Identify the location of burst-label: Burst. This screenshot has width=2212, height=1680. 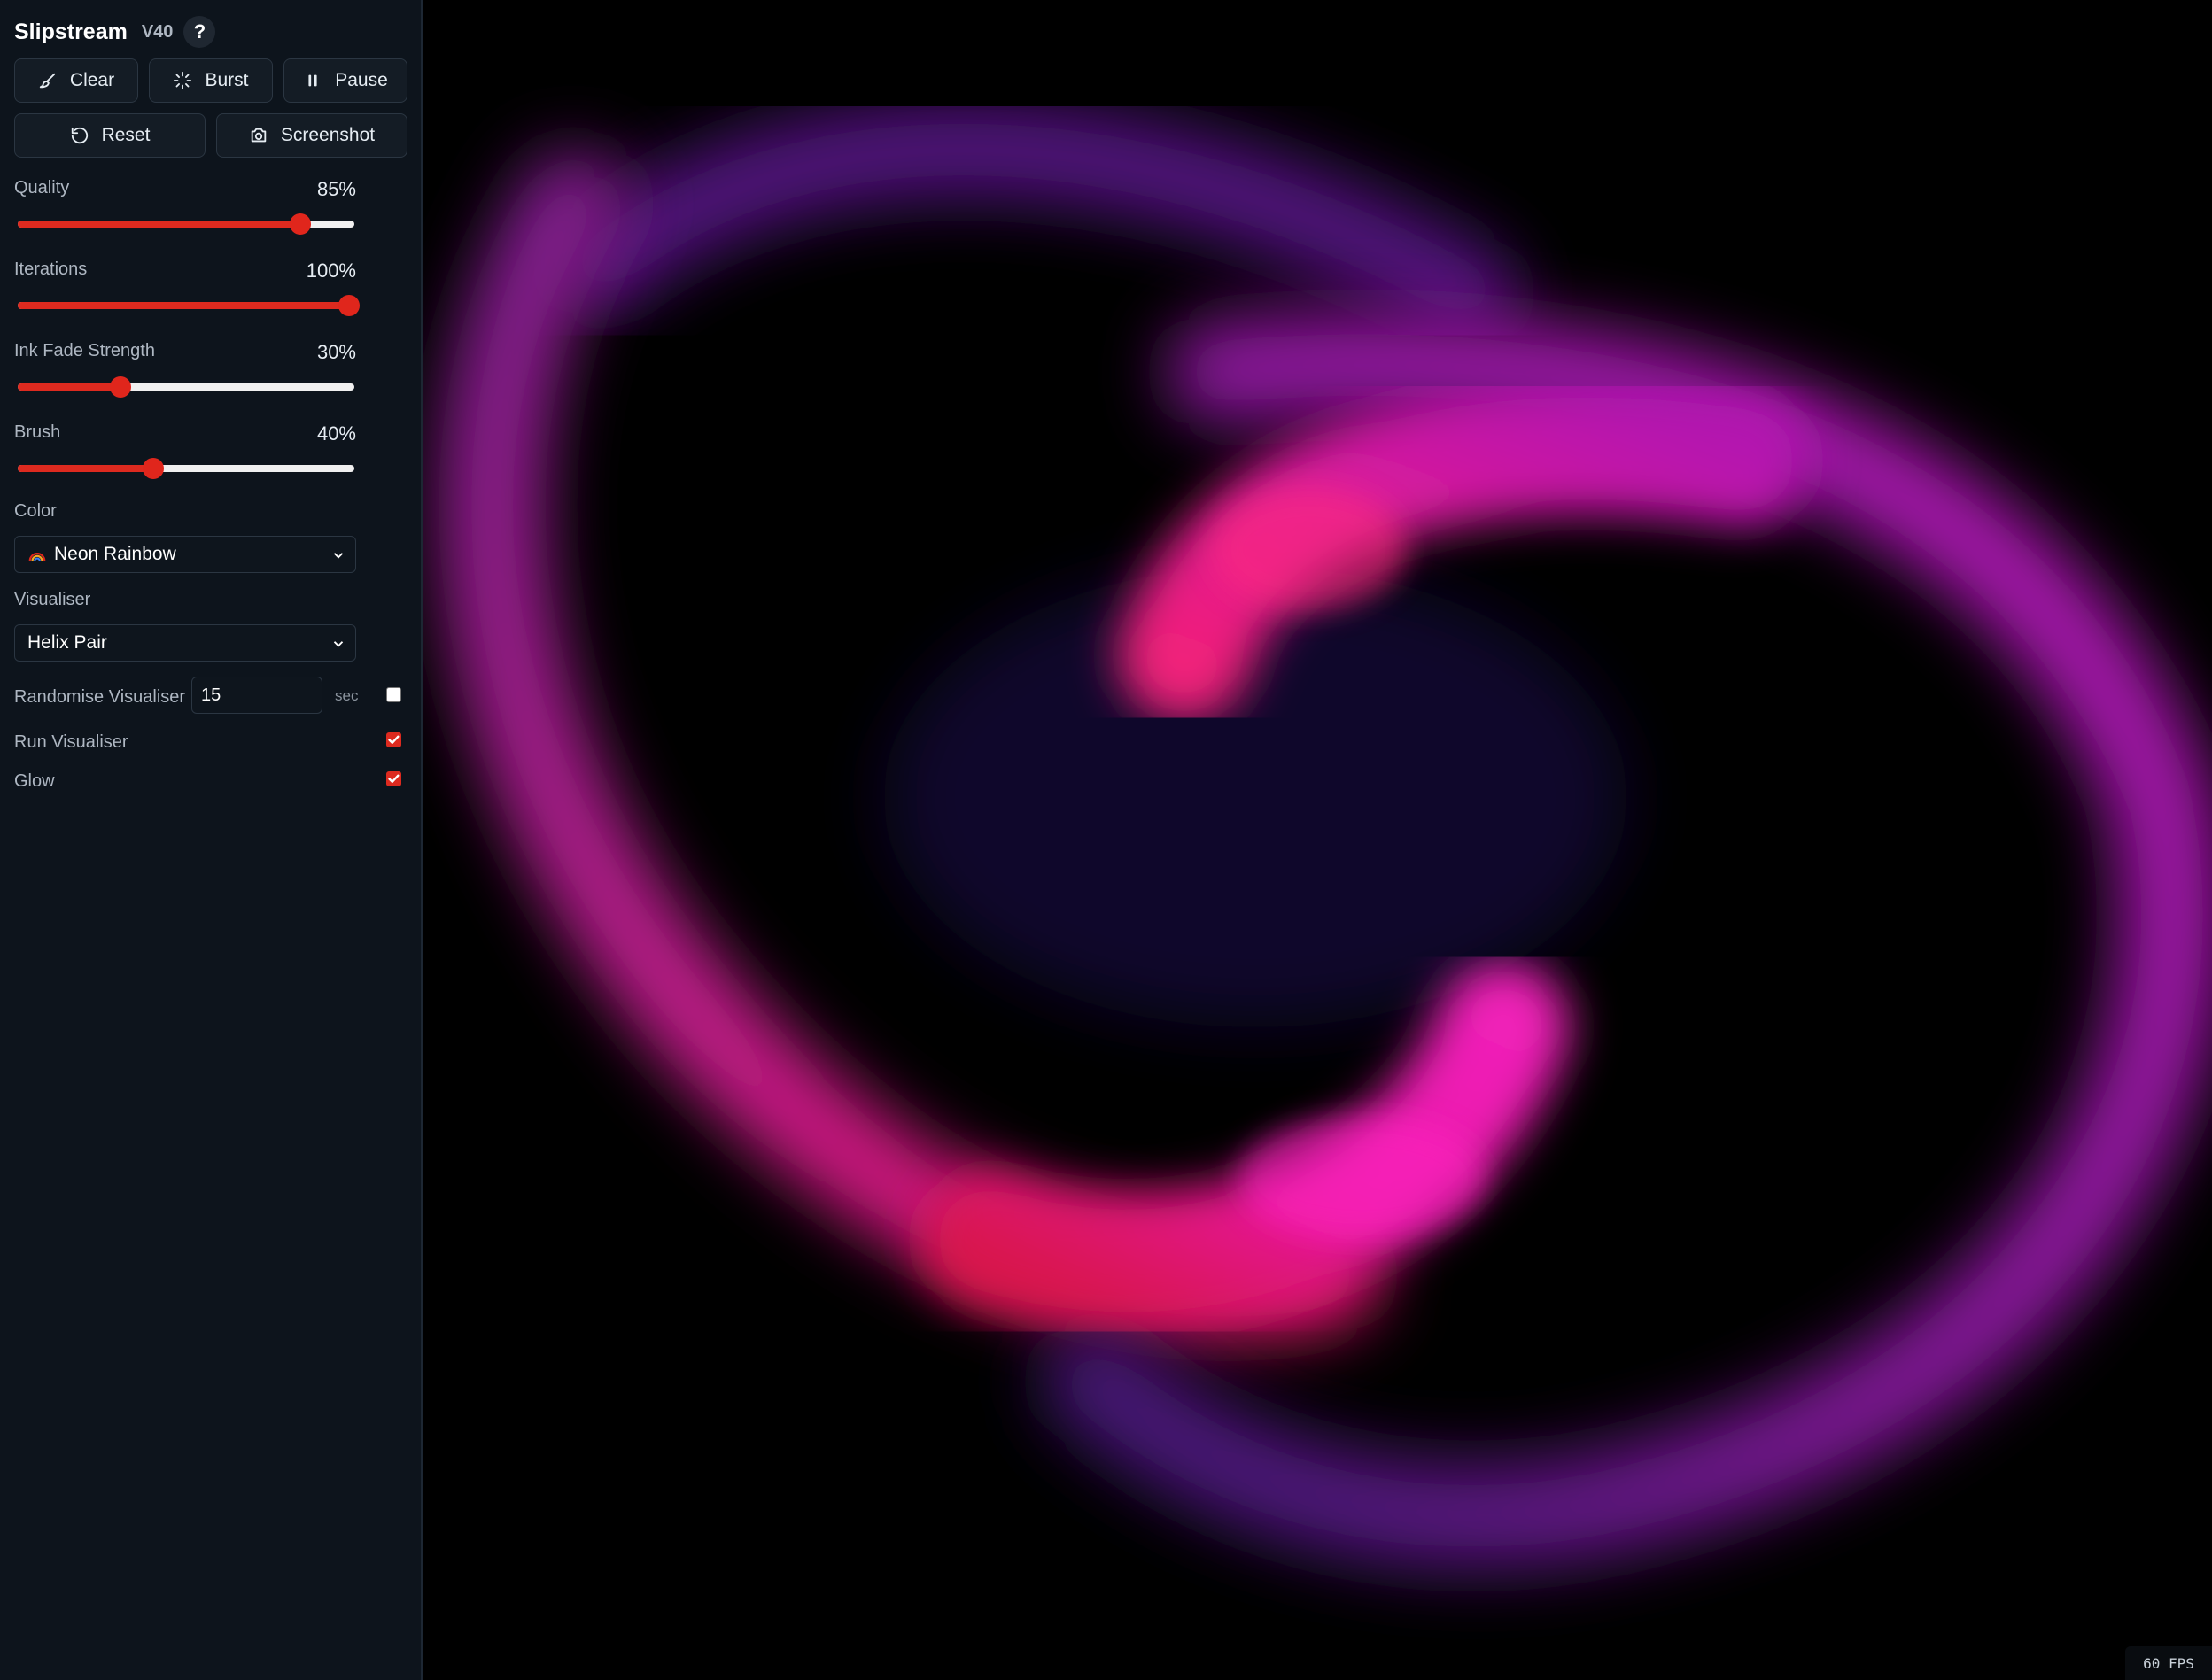
(227, 80).